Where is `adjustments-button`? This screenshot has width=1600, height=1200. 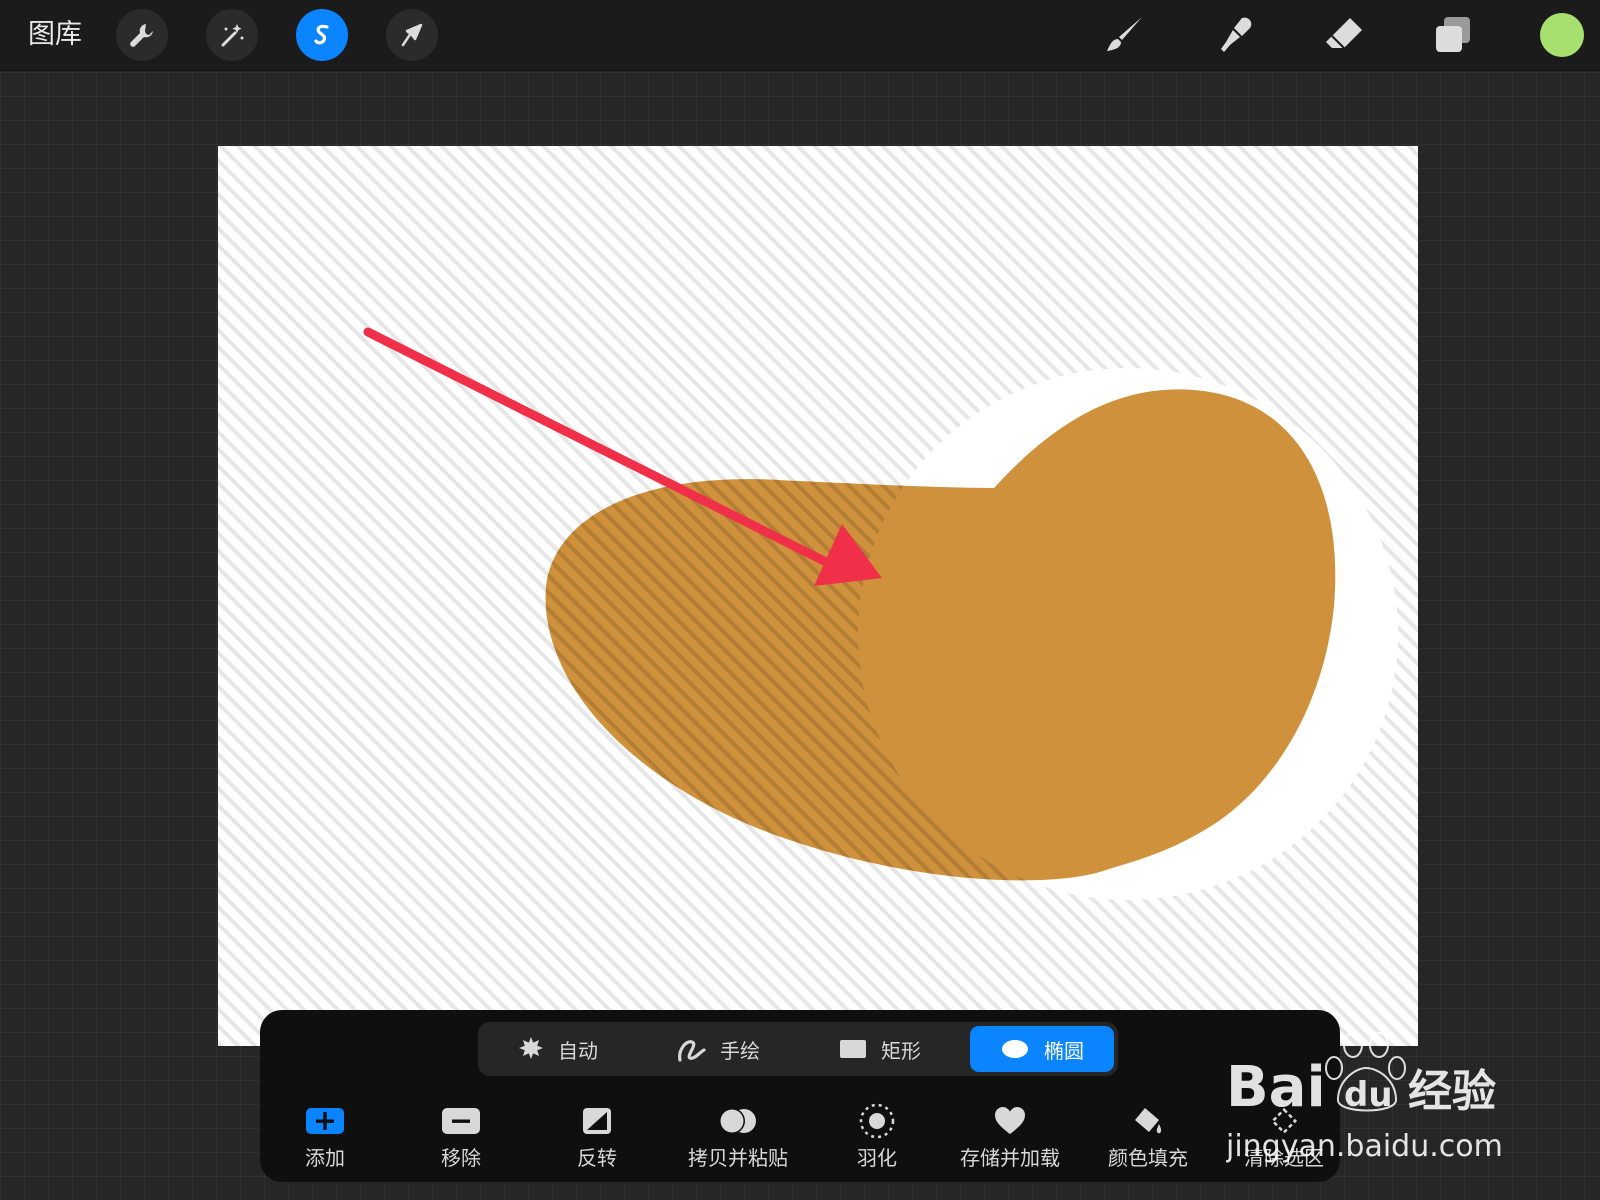 adjustments-button is located at coordinates (232, 35).